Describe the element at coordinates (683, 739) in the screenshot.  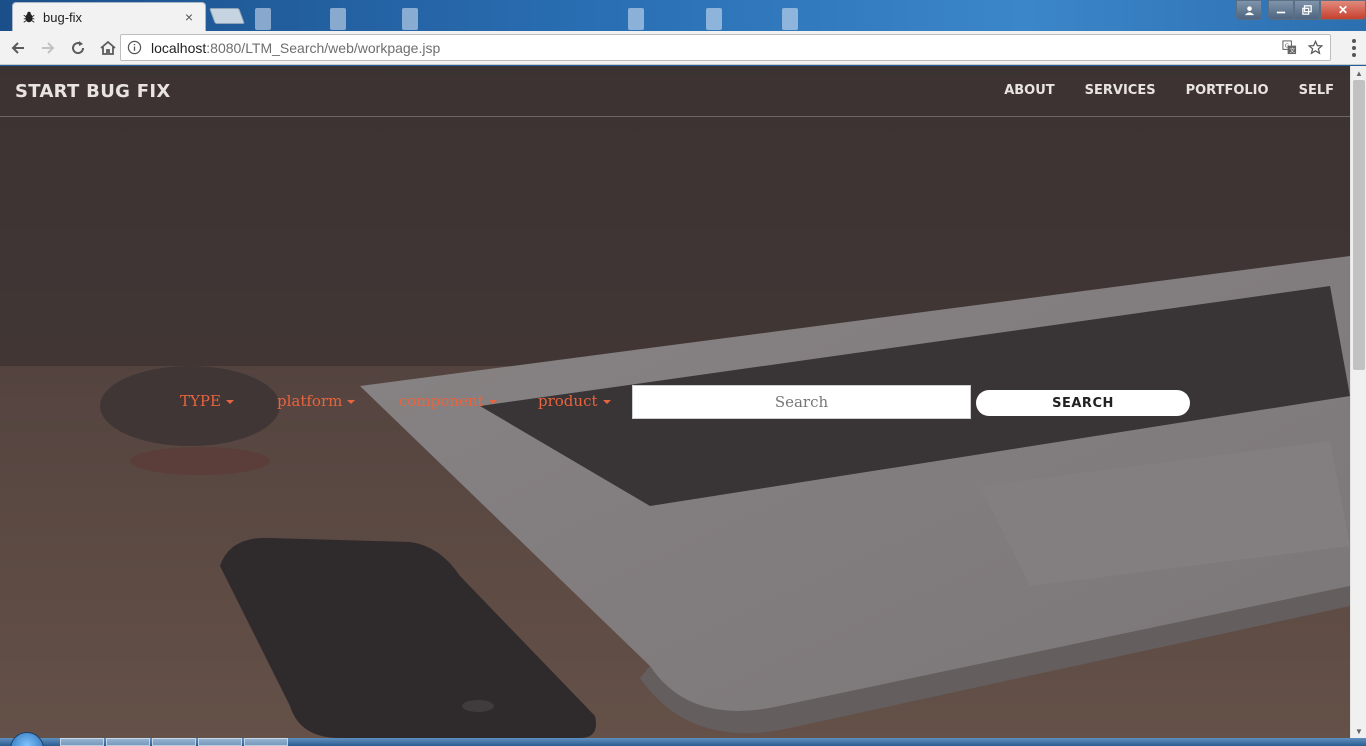
I see `os-taskbar` at that location.